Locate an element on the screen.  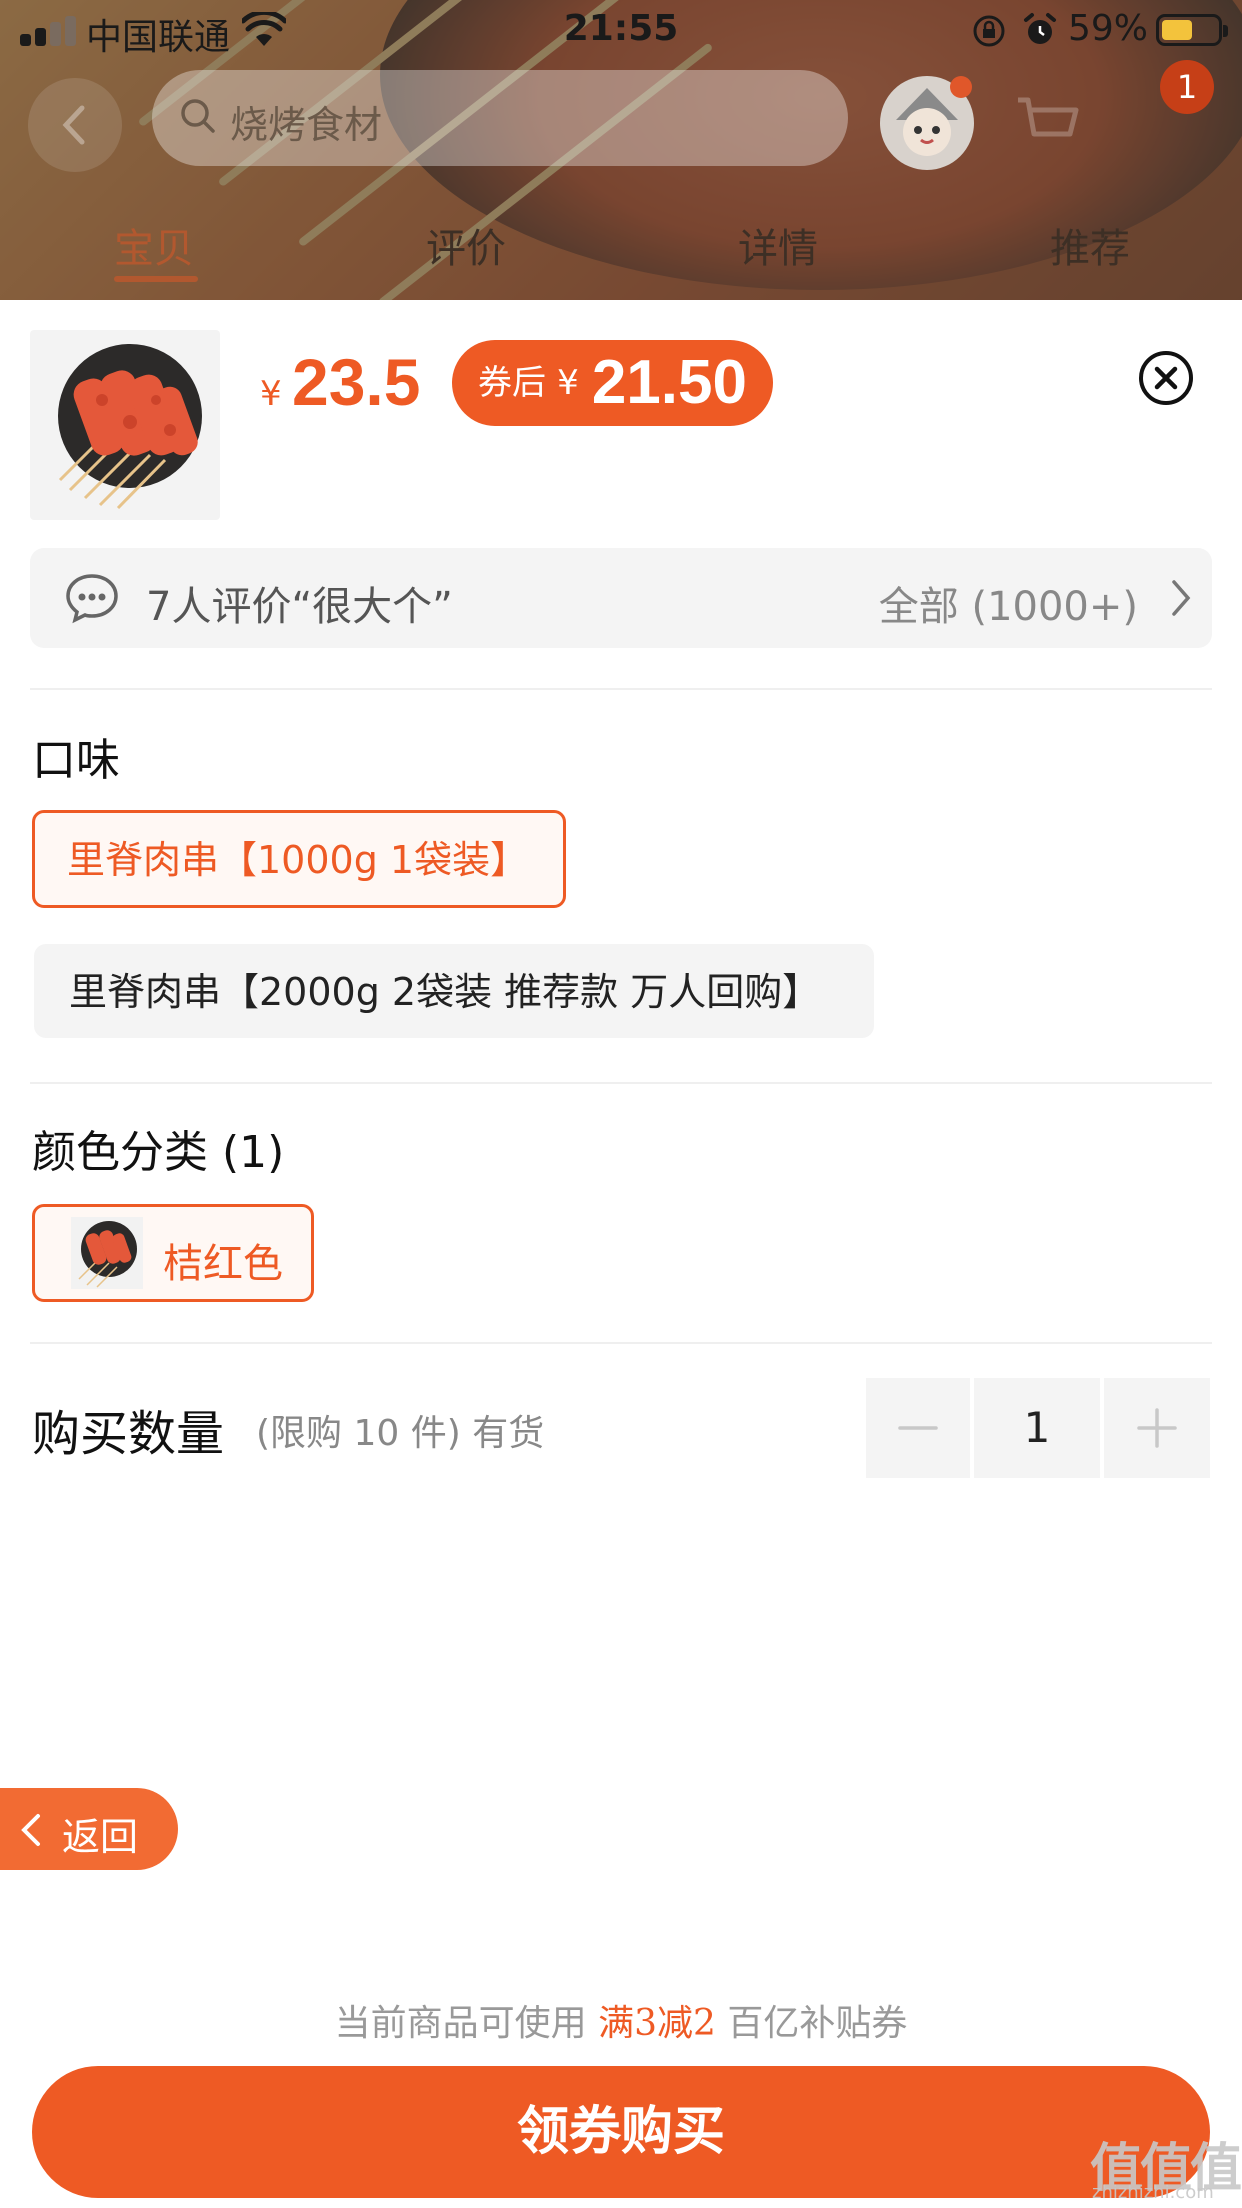
minus-icon is located at coordinates (918, 1428).